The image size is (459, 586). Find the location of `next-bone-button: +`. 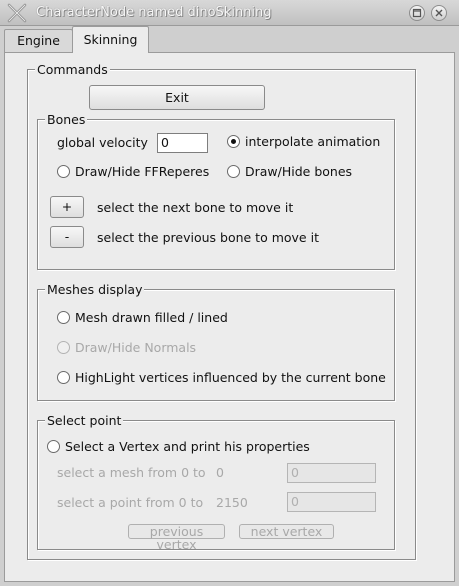

next-bone-button: + is located at coordinates (67, 207).